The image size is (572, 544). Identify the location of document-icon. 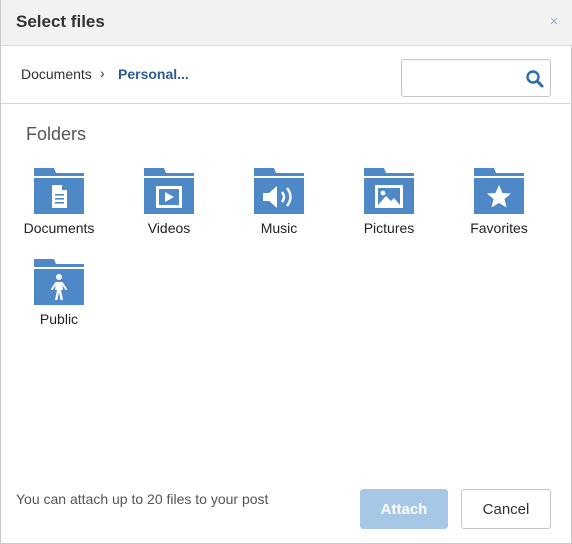
(59, 191).